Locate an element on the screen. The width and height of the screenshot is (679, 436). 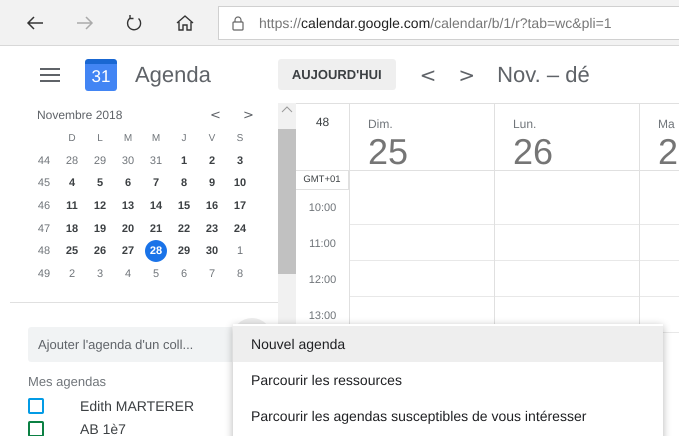
calendar-day: 14 is located at coordinates (156, 206).